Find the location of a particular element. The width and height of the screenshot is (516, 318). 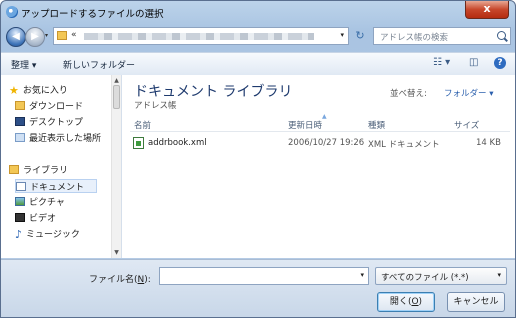

library-title: ドキュメント ライブラリ is located at coordinates (213, 92).